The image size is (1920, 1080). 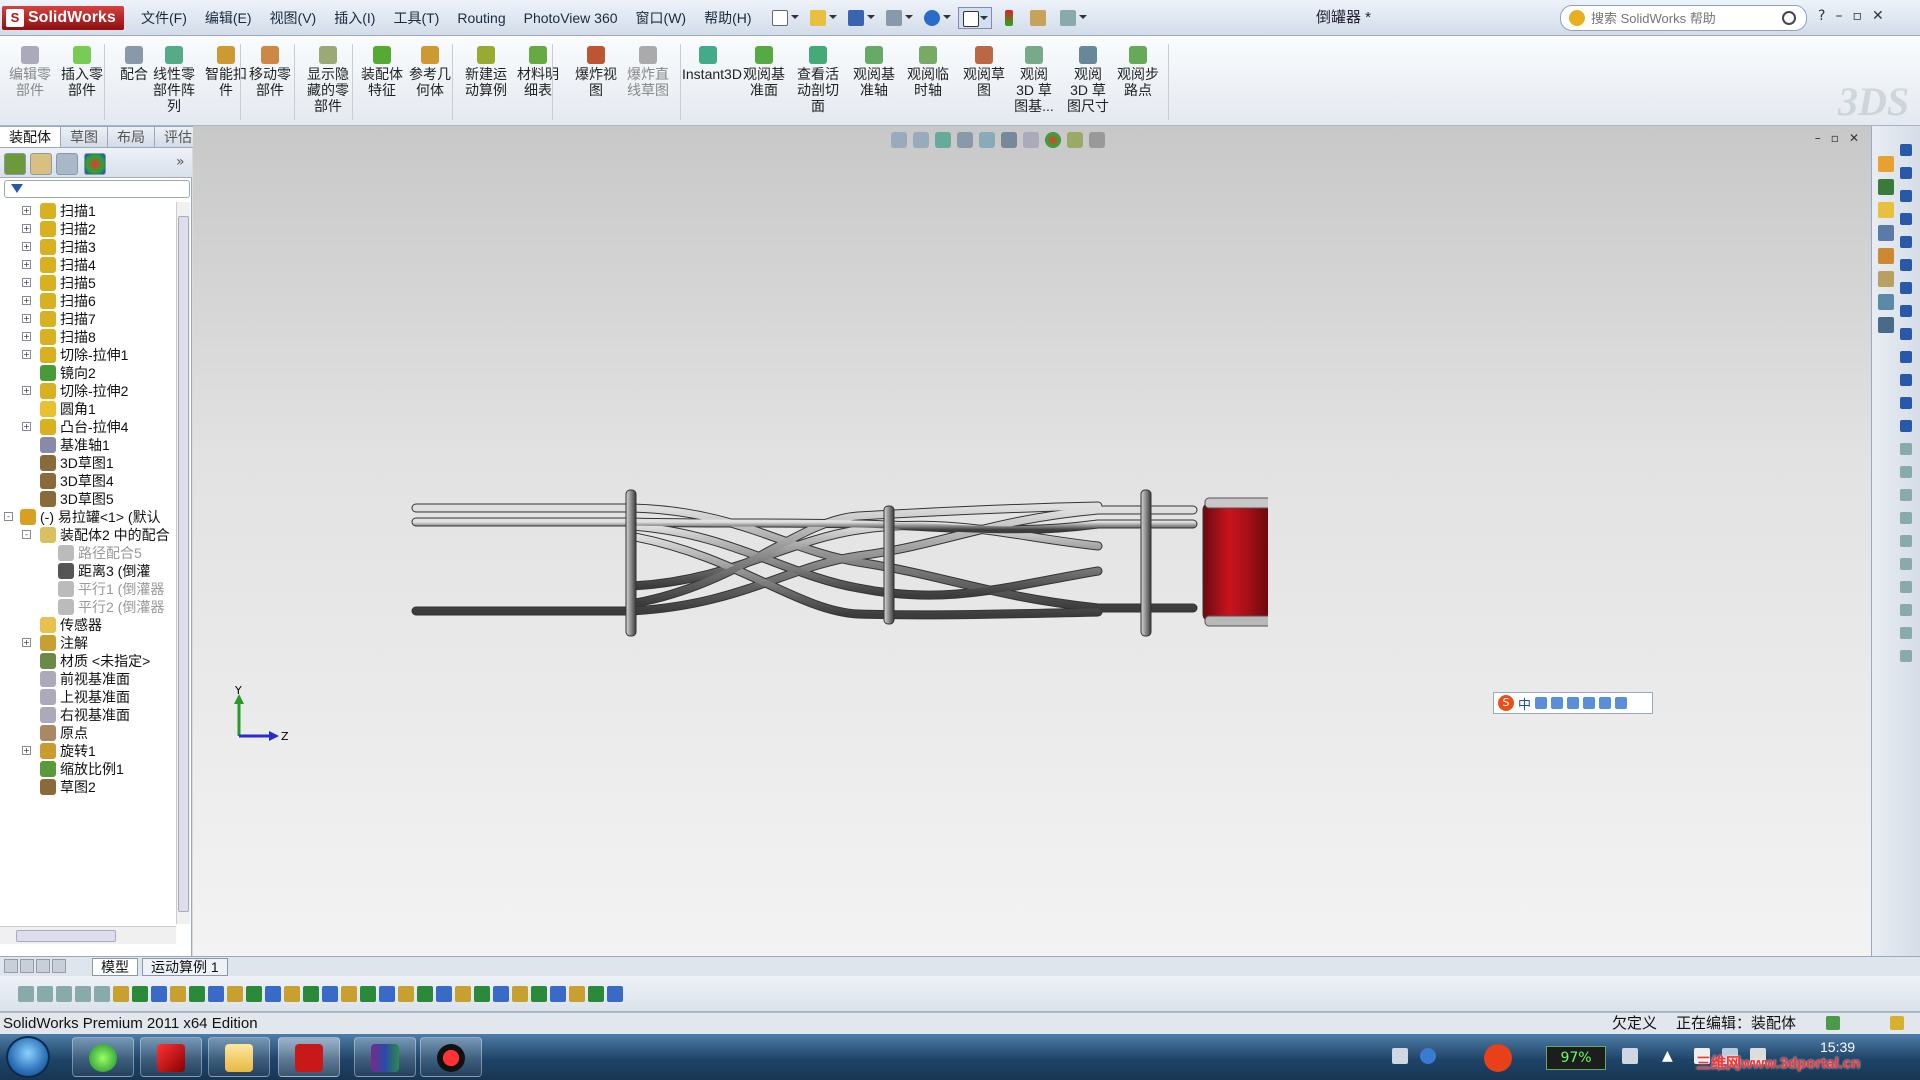 What do you see at coordinates (486, 84) in the screenshot?
I see `ribbon-button: 新建运 动算例` at bounding box center [486, 84].